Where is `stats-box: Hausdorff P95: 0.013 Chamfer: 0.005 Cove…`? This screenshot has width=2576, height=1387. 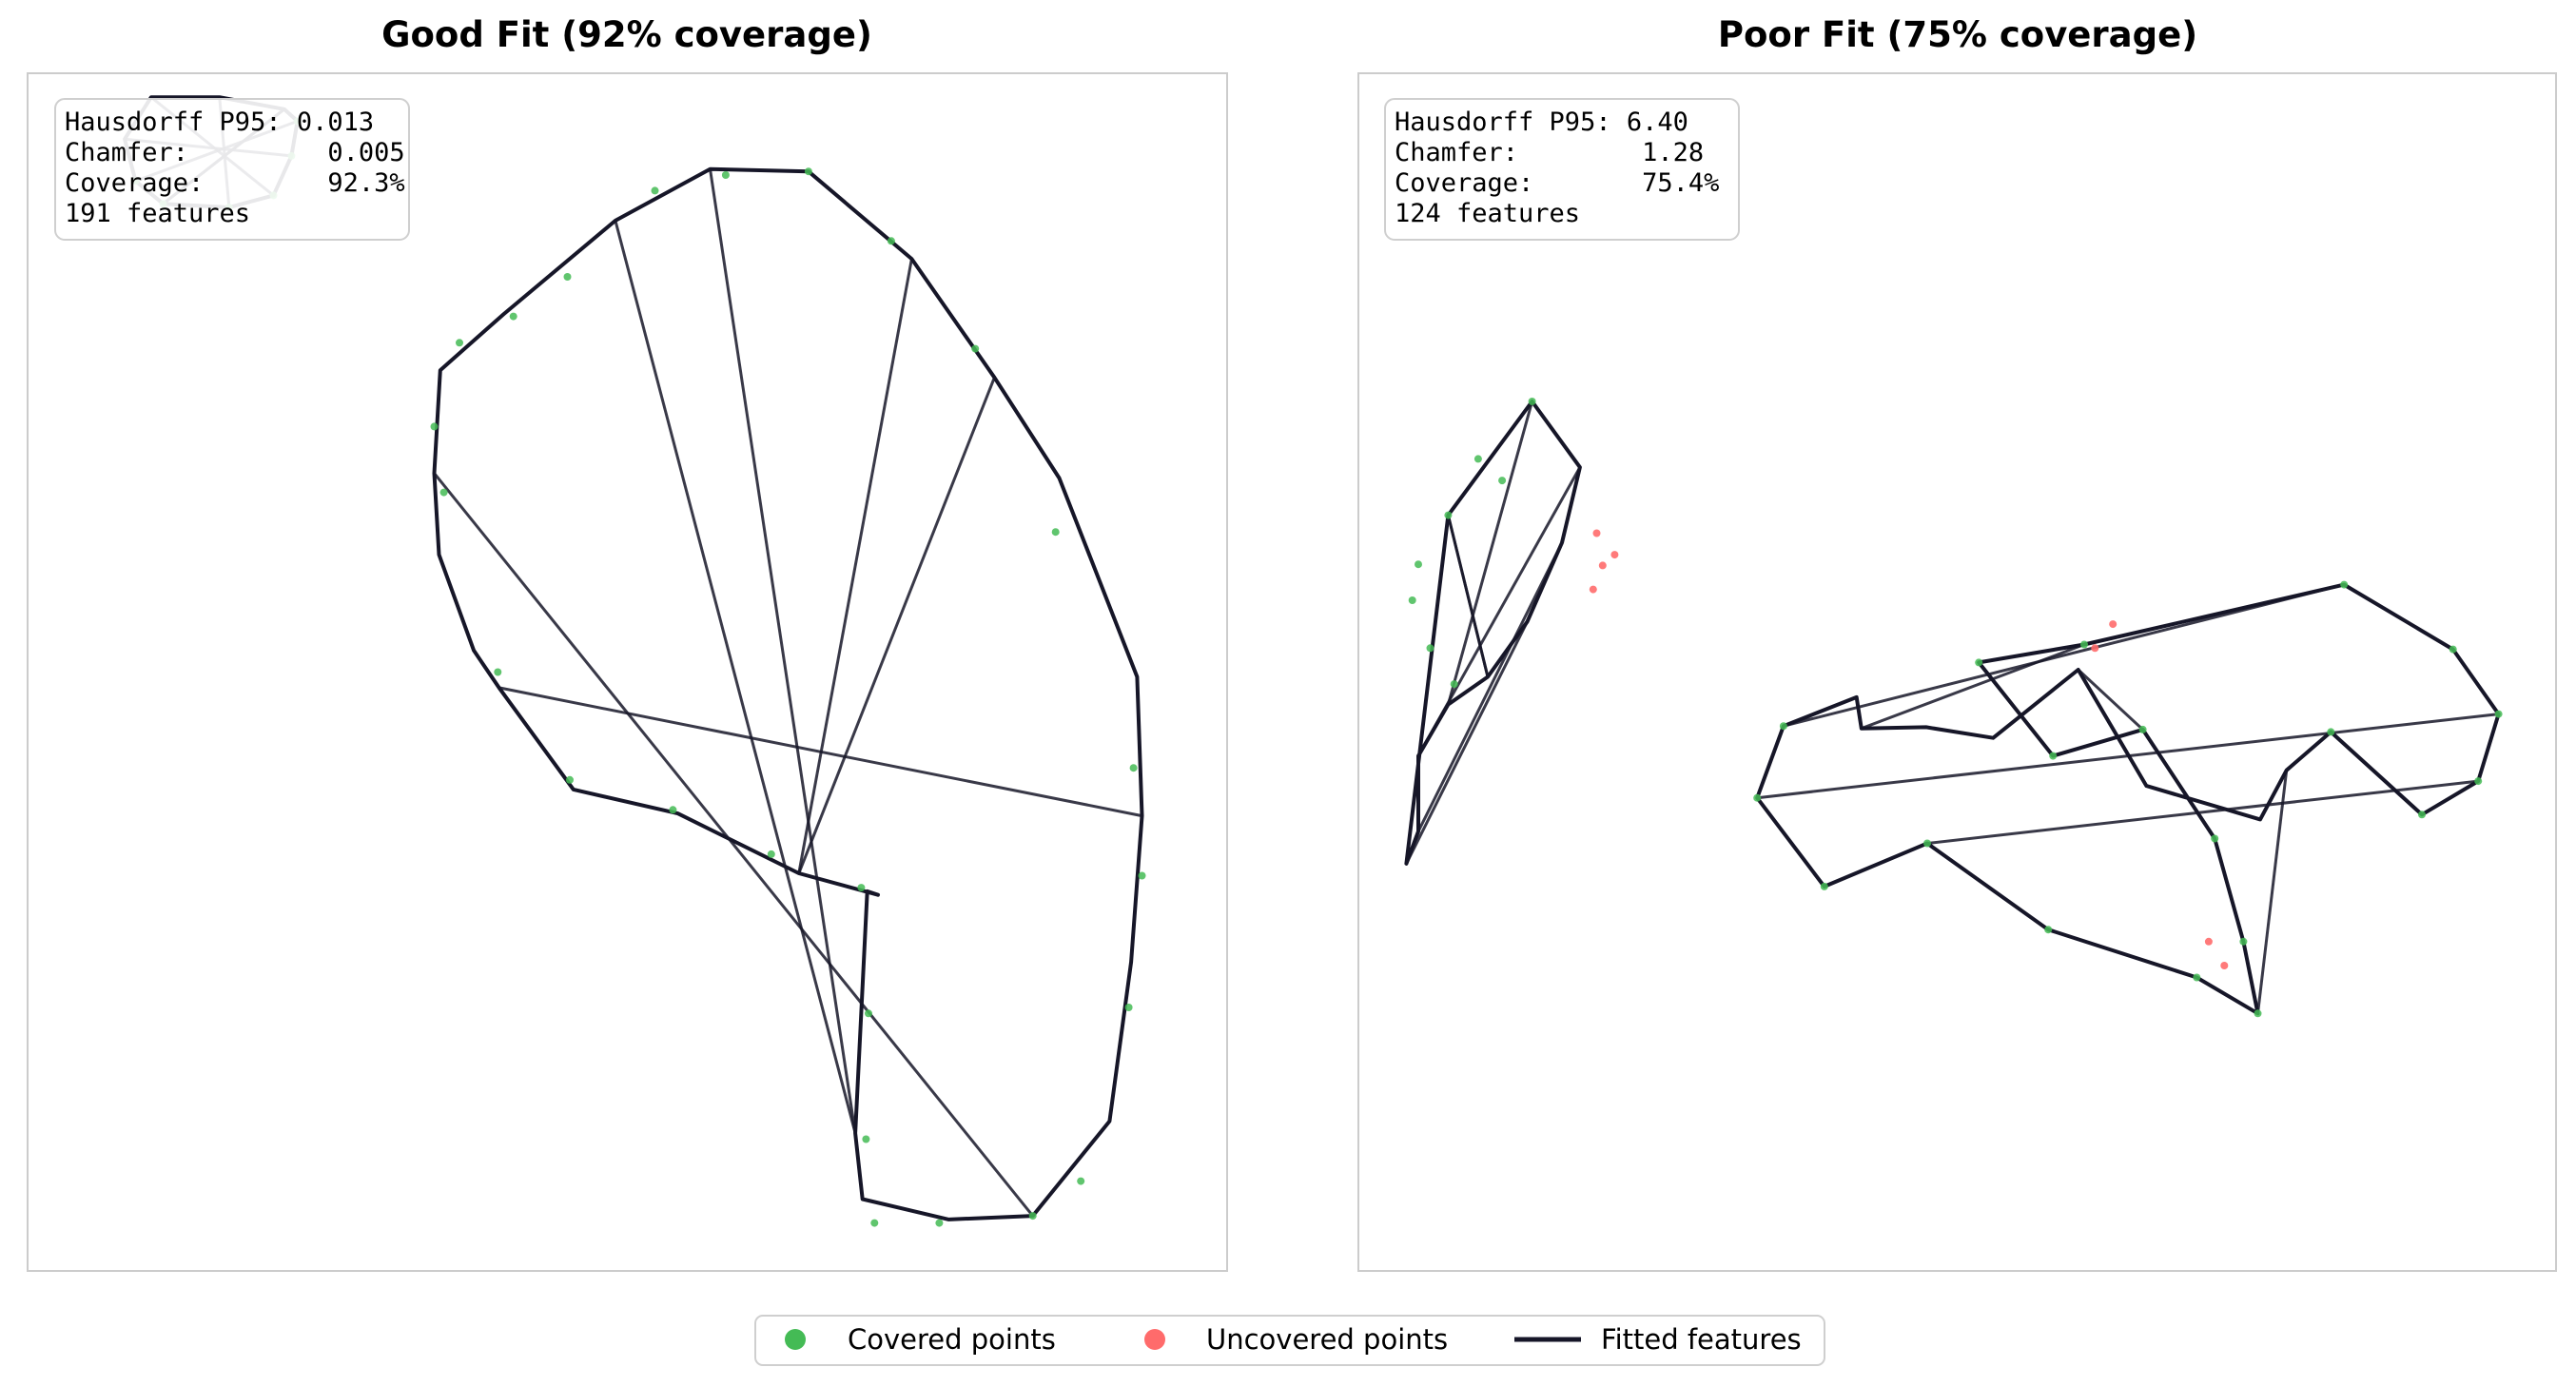
stats-box: Hausdorff P95: 0.013 Chamfer: 0.005 Cove… is located at coordinates (232, 169).